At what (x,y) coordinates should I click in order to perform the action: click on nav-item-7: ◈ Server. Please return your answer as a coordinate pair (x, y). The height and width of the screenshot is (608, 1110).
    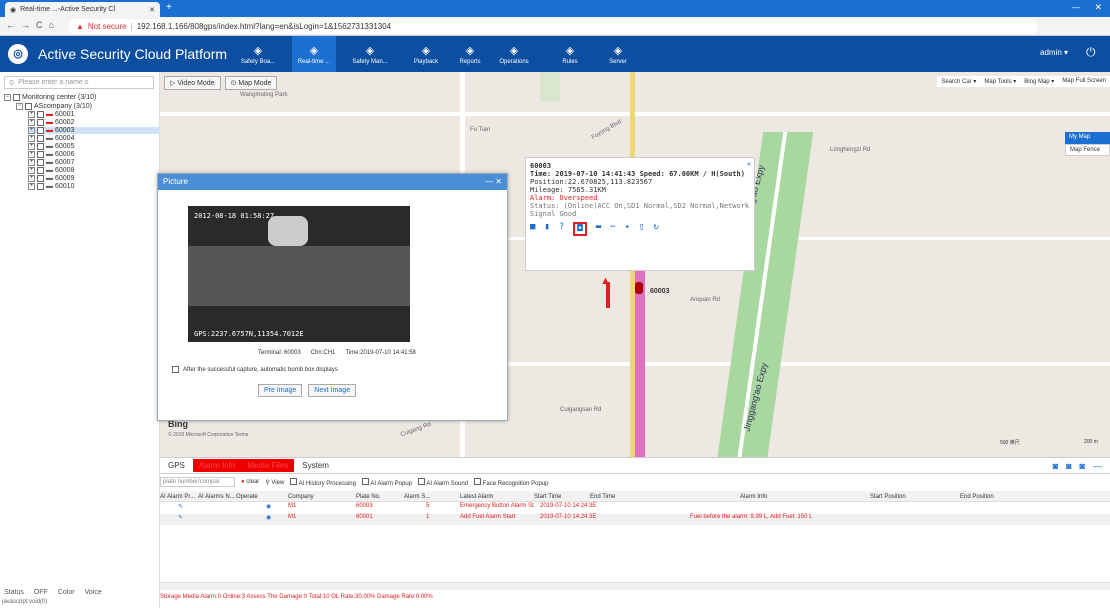
    Looking at the image, I should click on (618, 54).